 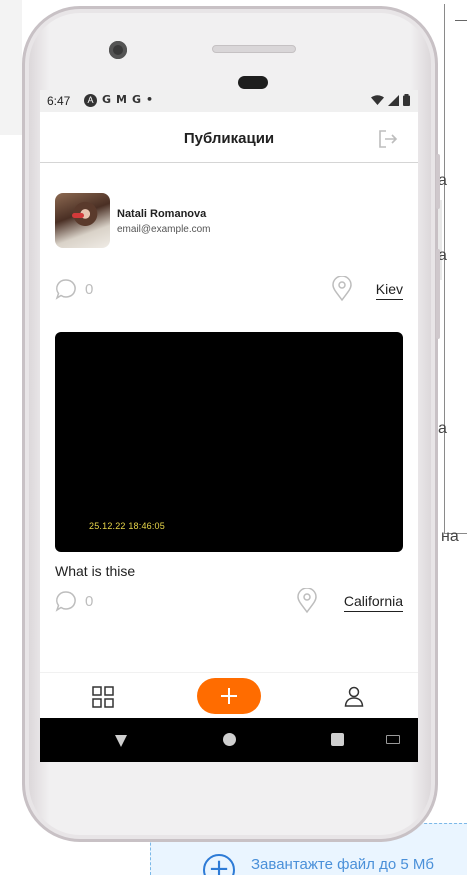 I want to click on post-meta: 0 Kiev, so click(x=230, y=291).